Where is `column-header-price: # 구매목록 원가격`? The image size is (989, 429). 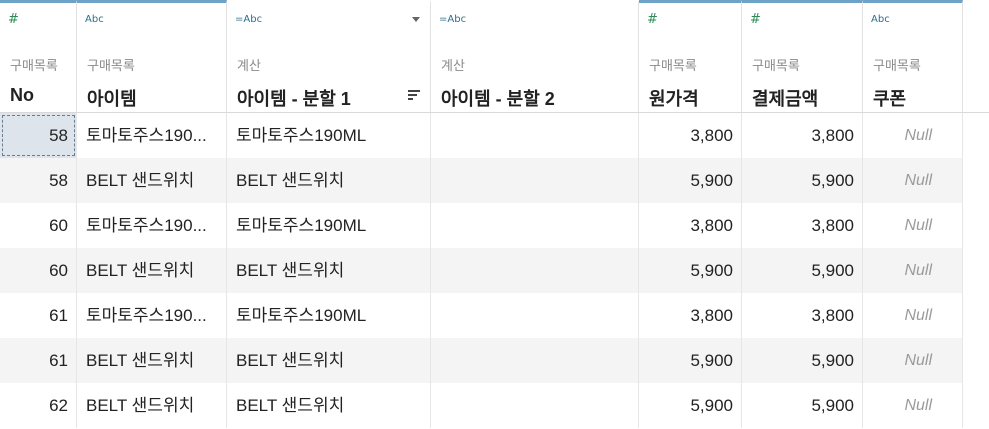 column-header-price: # 구매목록 원가격 is located at coordinates (690, 56).